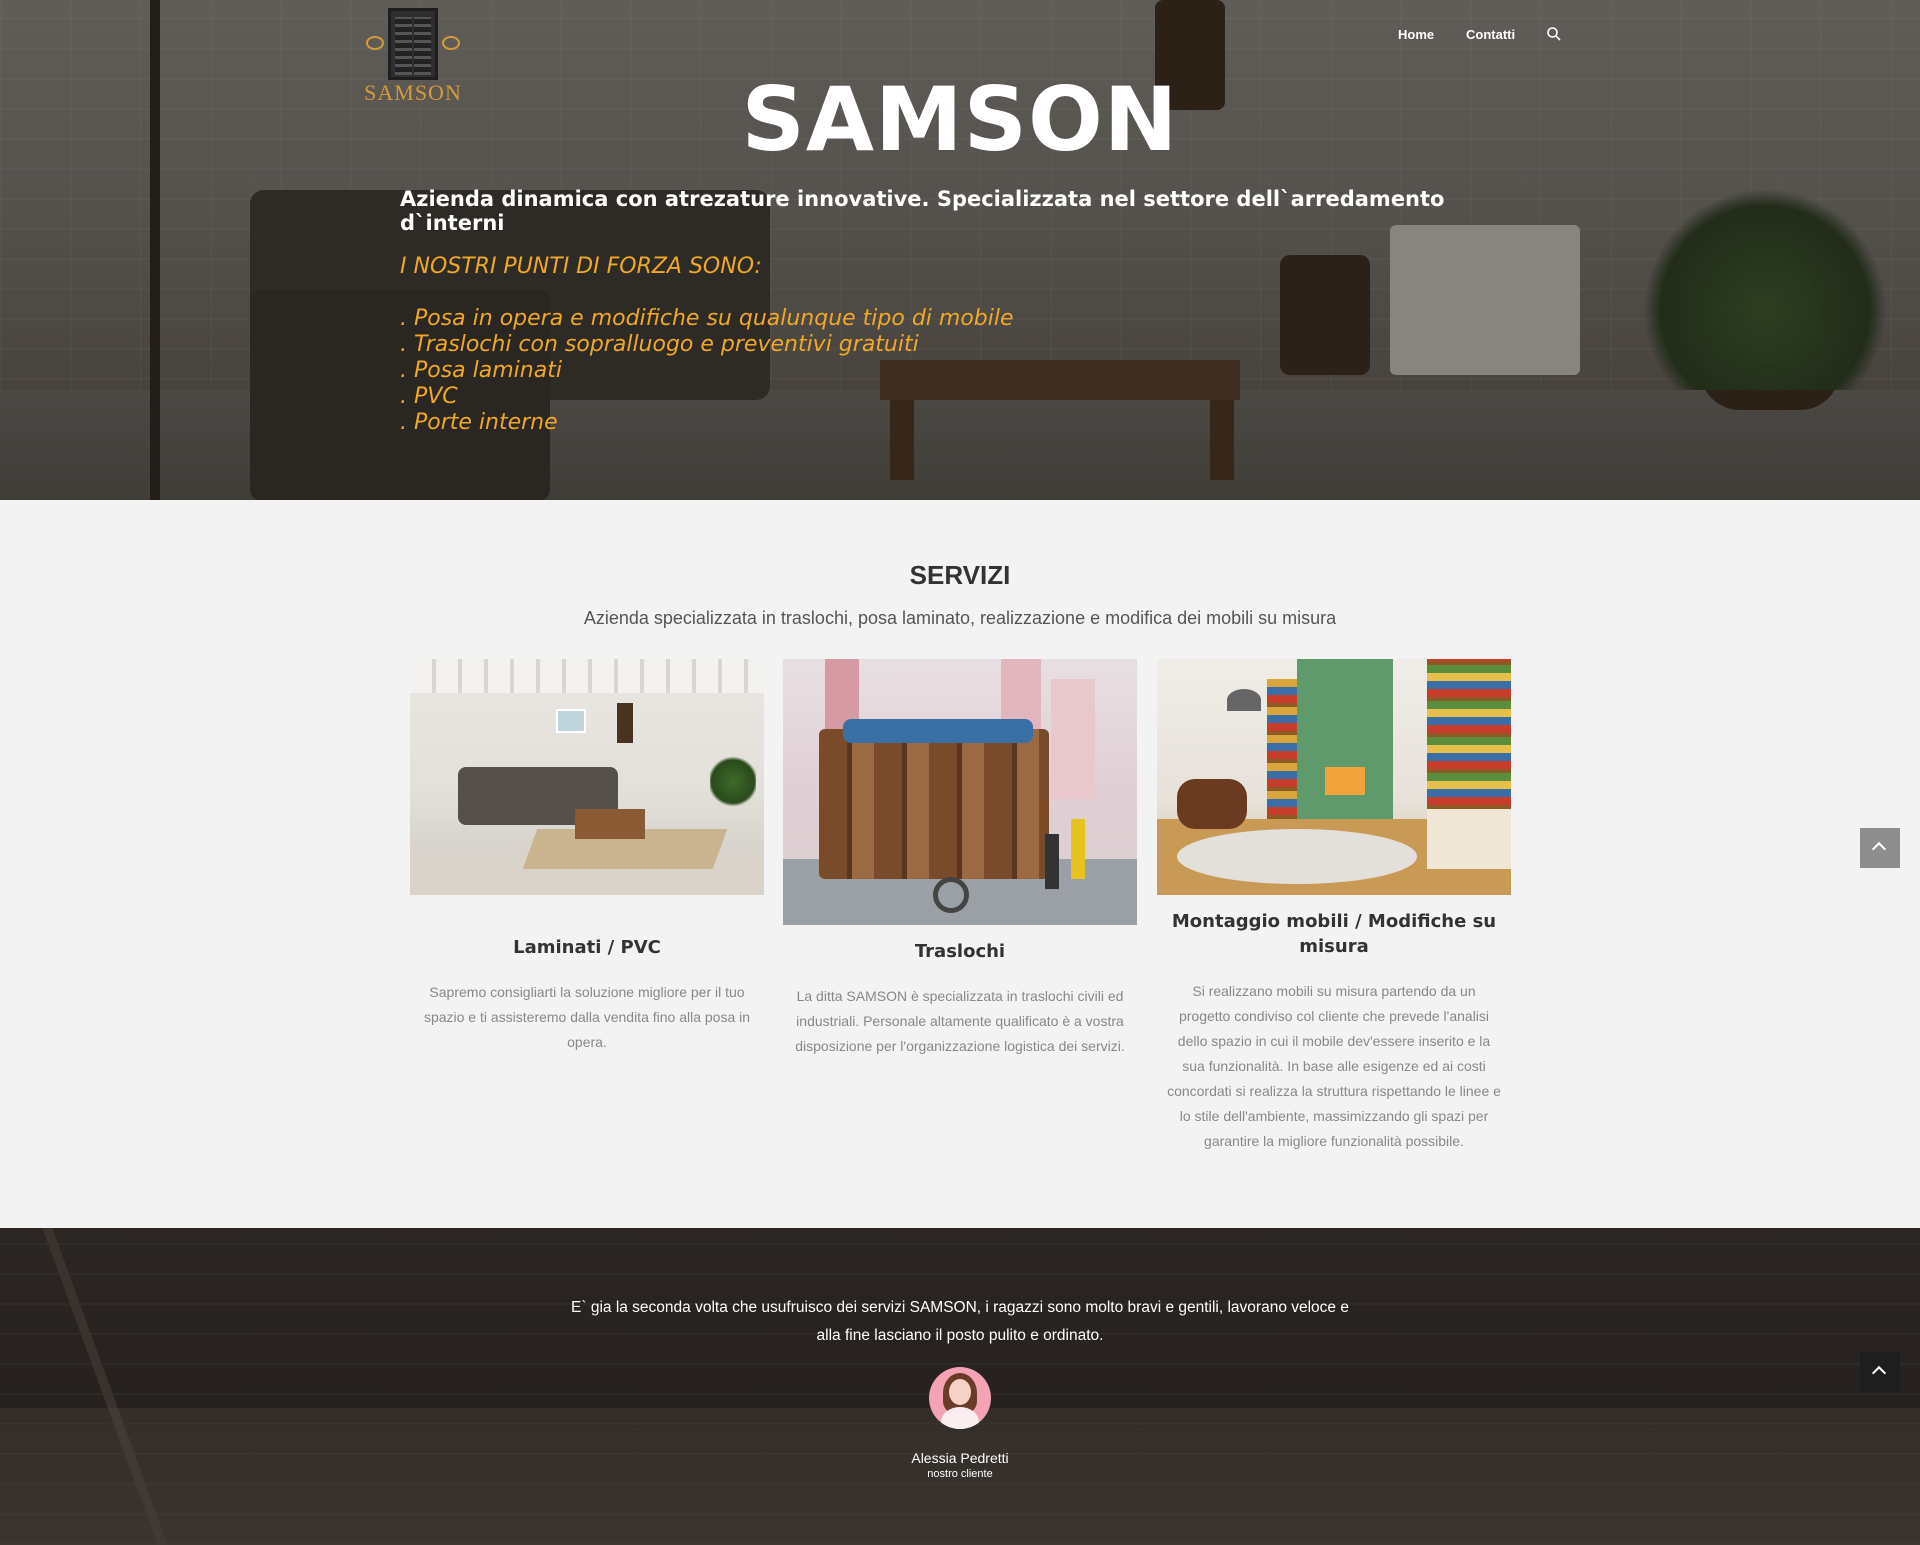 This screenshot has height=1545, width=1920. Describe the element at coordinates (1334, 777) in the screenshot. I see `service-image-library-room` at that location.